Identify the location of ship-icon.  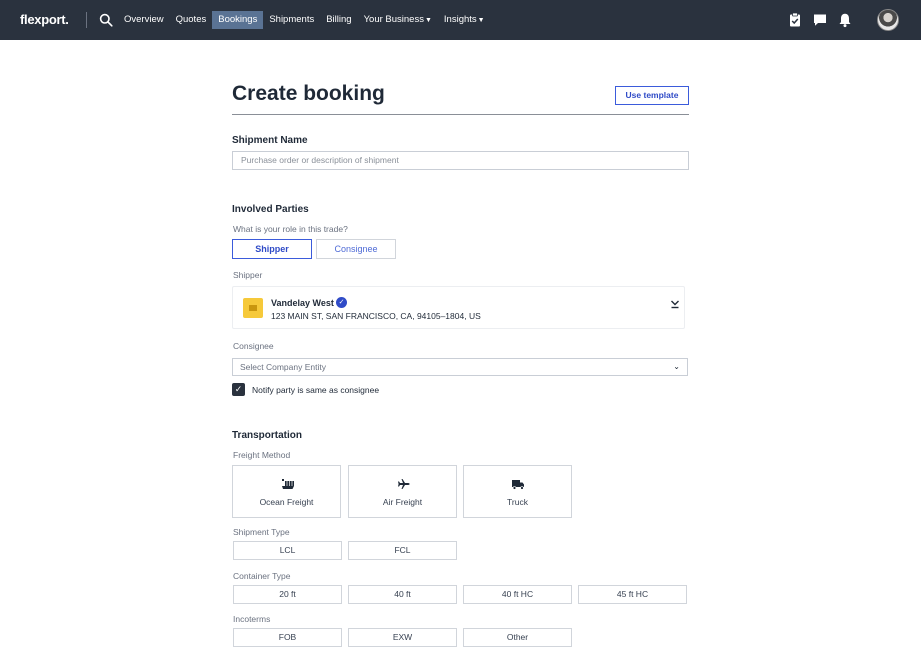
(288, 484).